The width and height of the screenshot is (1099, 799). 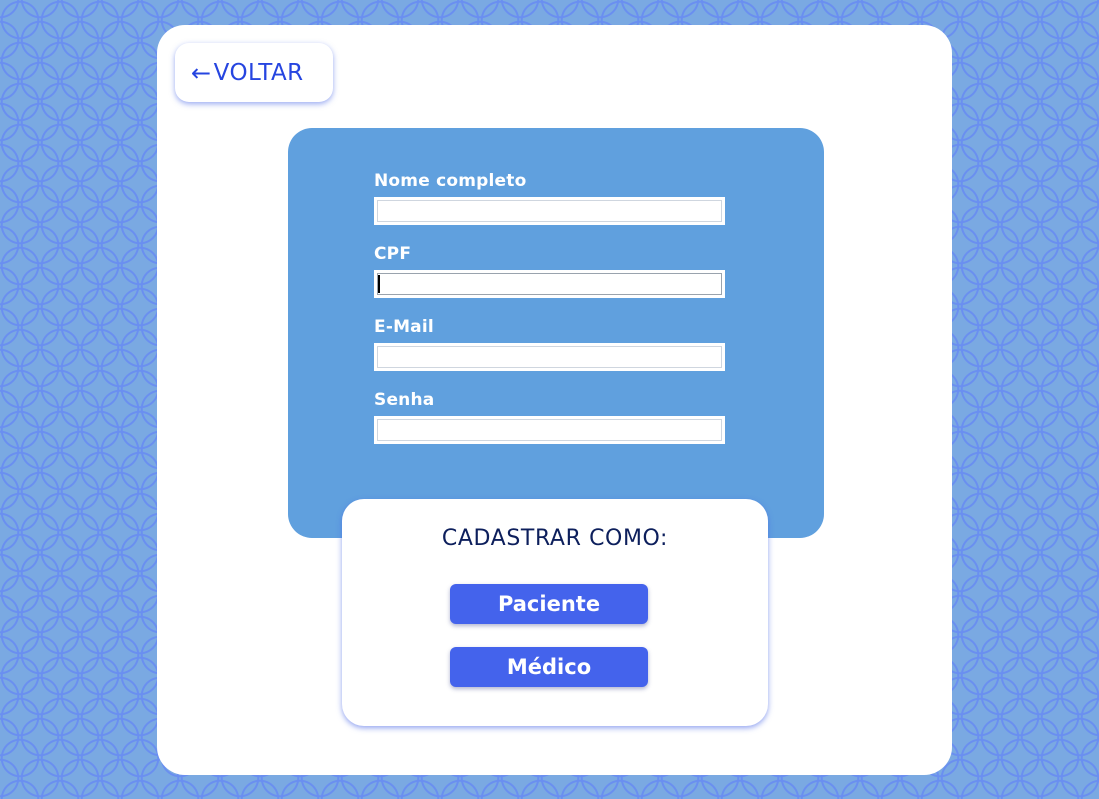 I want to click on email-input, so click(x=549, y=357).